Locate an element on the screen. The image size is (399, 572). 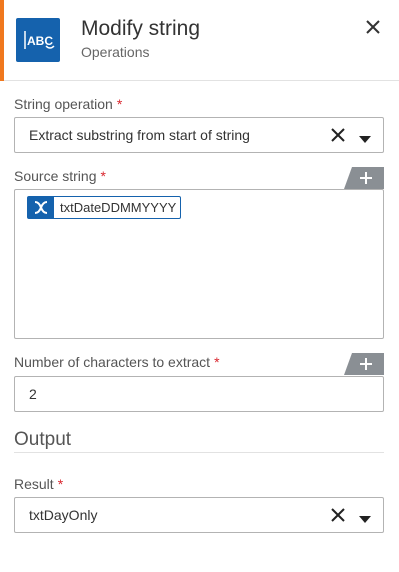
string-operation-label-text: String operation is located at coordinates (63, 104).